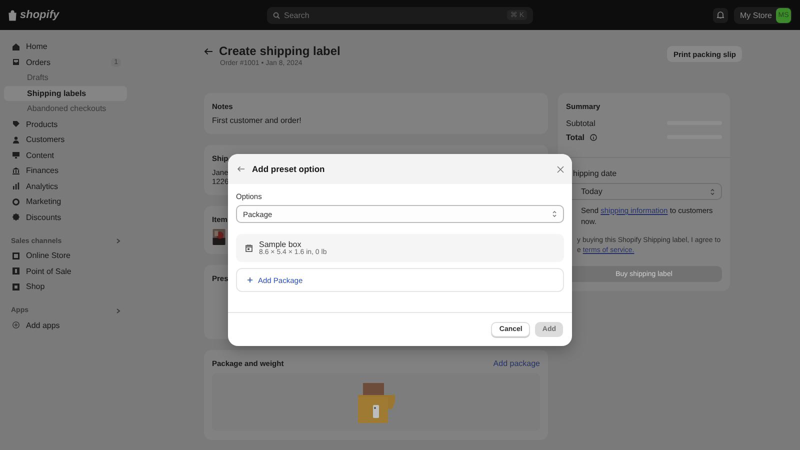 The height and width of the screenshot is (450, 800). Describe the element at coordinates (16, 46) in the screenshot. I see `home-icon` at that location.